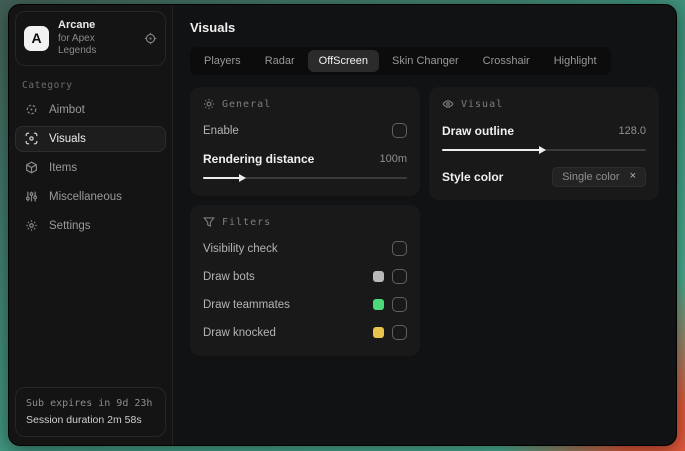 Image resolution: width=685 pixels, height=451 pixels. What do you see at coordinates (229, 276) in the screenshot?
I see `draw-bots-label: Draw bots` at bounding box center [229, 276].